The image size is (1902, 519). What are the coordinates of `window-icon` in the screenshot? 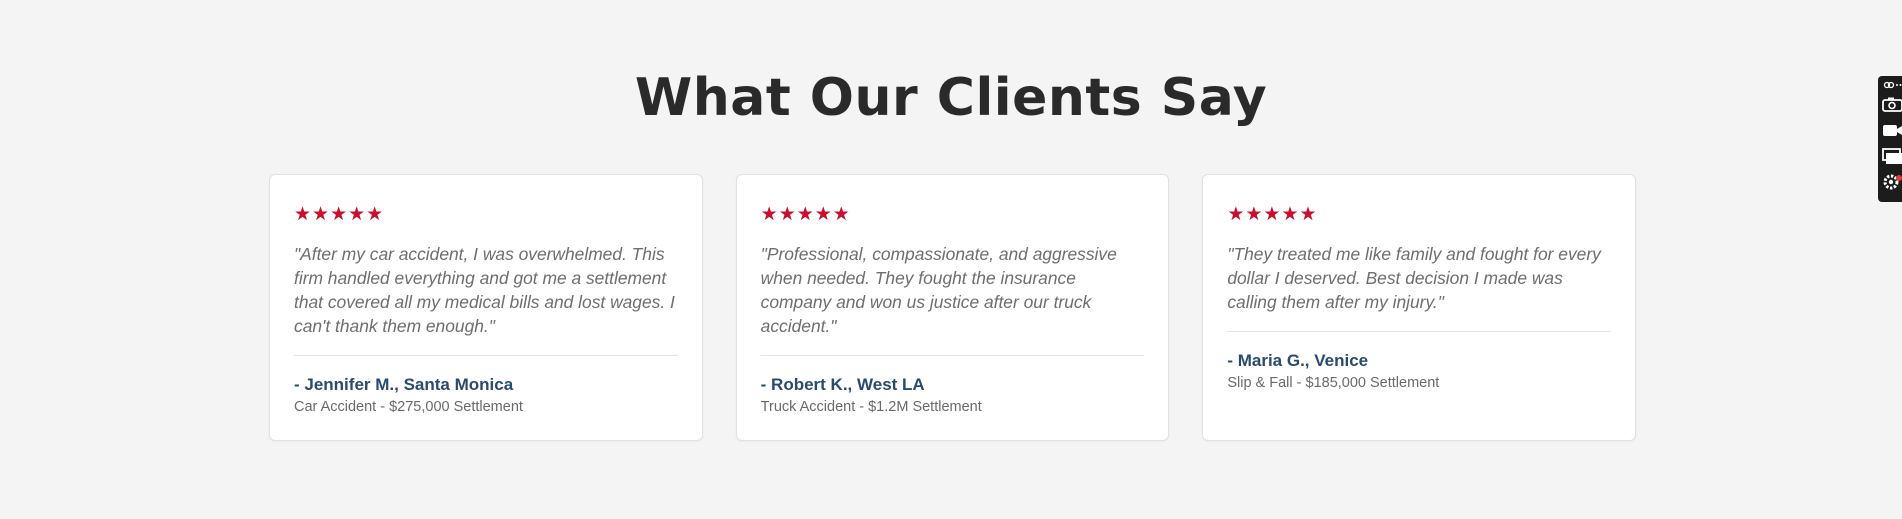 It's located at (1890, 156).